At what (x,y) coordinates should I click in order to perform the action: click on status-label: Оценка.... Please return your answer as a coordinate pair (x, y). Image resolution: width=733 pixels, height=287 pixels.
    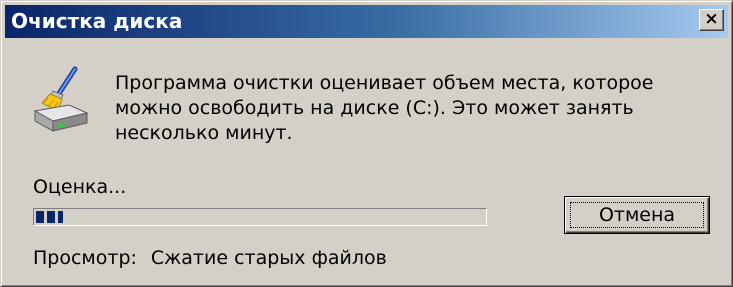
    Looking at the image, I should click on (80, 187).